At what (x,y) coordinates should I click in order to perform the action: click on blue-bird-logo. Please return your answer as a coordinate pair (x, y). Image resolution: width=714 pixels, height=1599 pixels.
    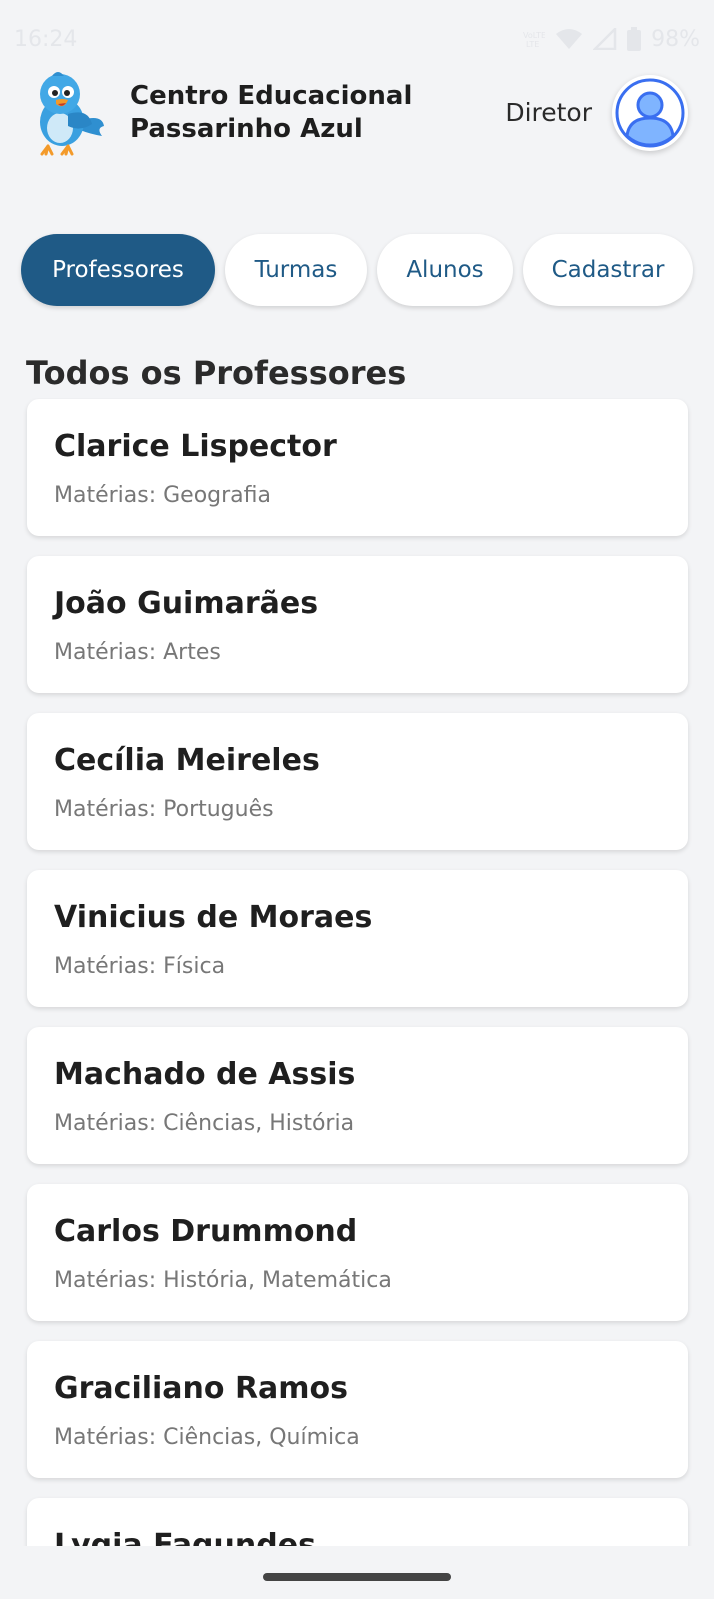
    Looking at the image, I should click on (72, 114).